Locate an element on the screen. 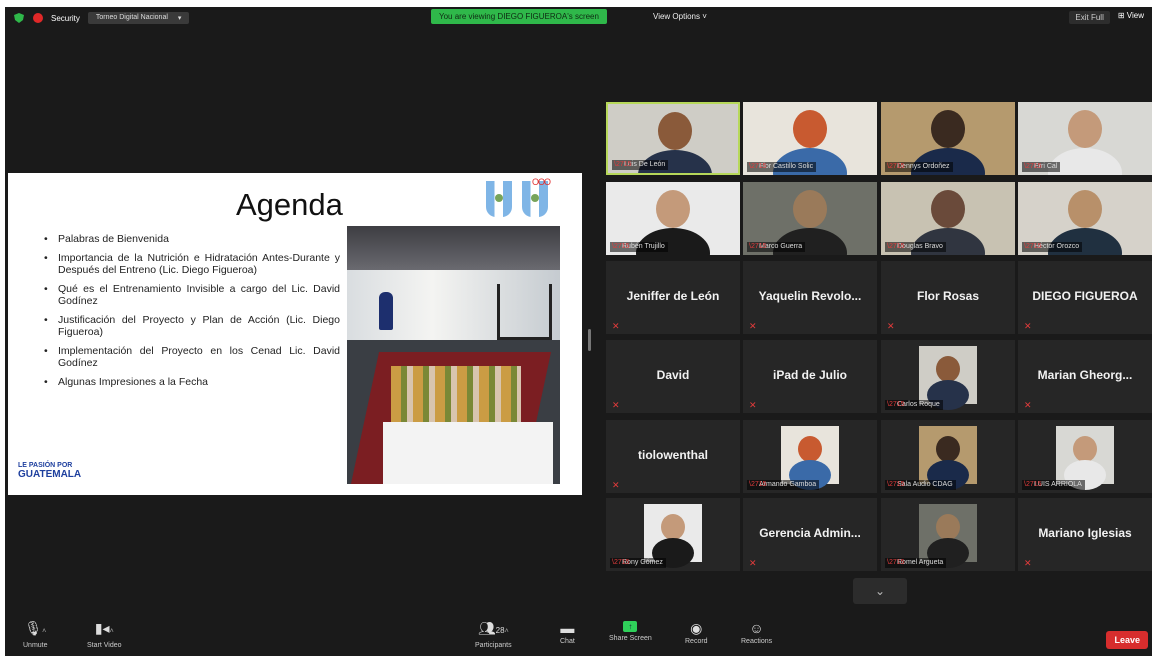  participant-name: DIEGO FIGUEROA is located at coordinates (1085, 295).